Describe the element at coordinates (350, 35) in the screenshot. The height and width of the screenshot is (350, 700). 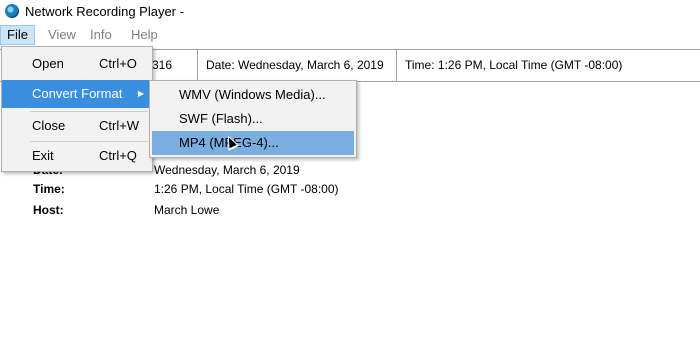
I see `menu-bar: File View Info Help` at that location.